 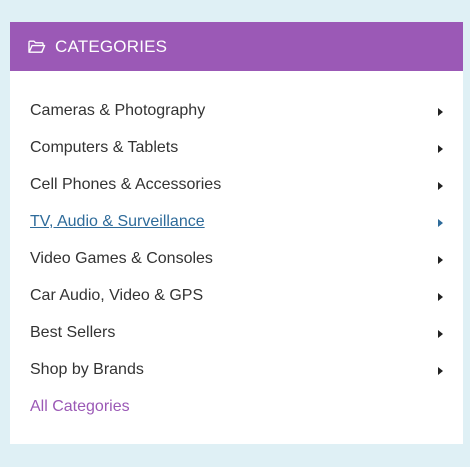 I want to click on category-label: Cameras & Photography, so click(x=118, y=110).